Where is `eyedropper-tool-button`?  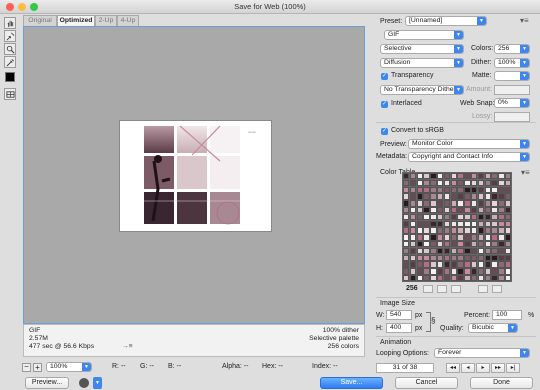 eyedropper-tool-button is located at coordinates (10, 62).